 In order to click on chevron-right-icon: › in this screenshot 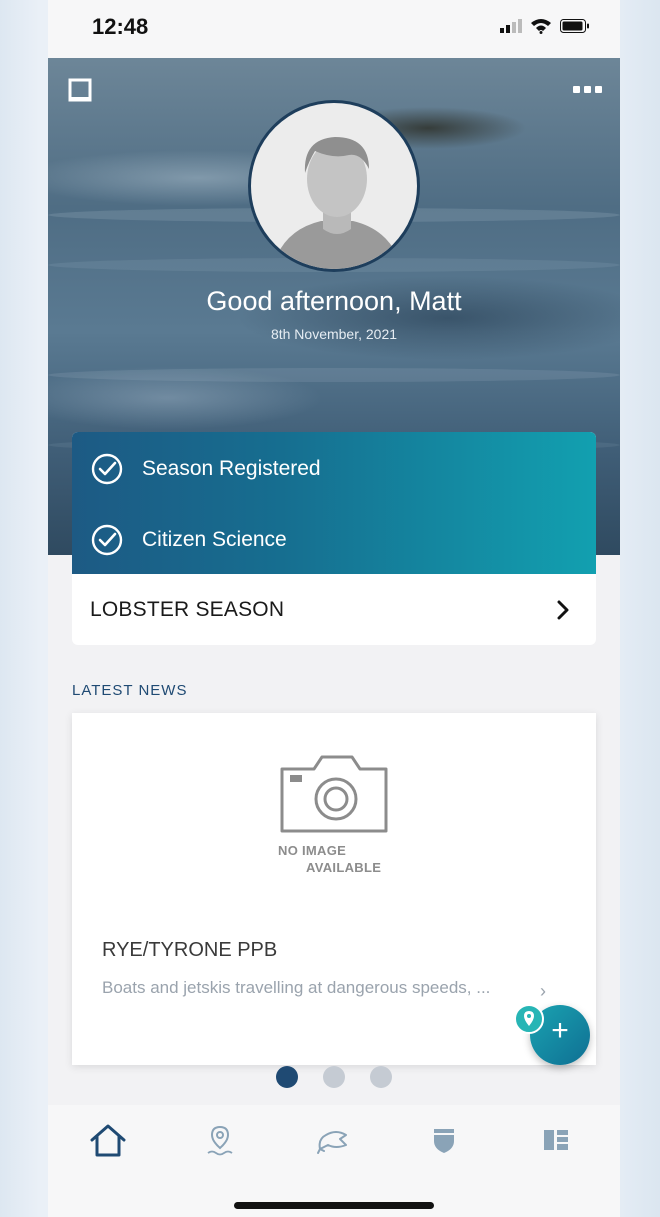, I will do `click(543, 991)`.